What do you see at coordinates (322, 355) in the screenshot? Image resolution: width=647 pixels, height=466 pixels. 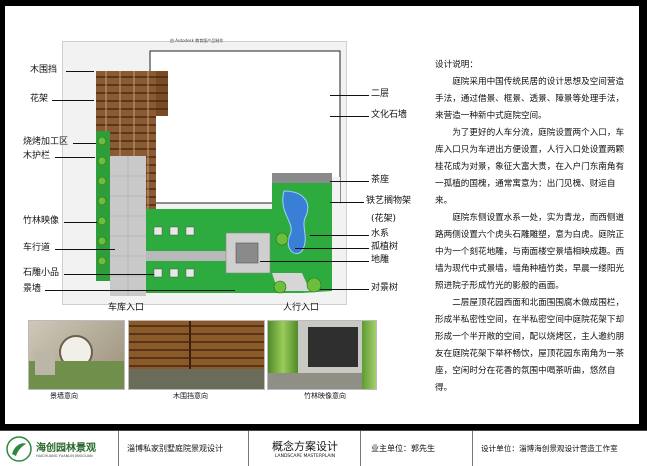 I see `photo-bamboo-wall` at bounding box center [322, 355].